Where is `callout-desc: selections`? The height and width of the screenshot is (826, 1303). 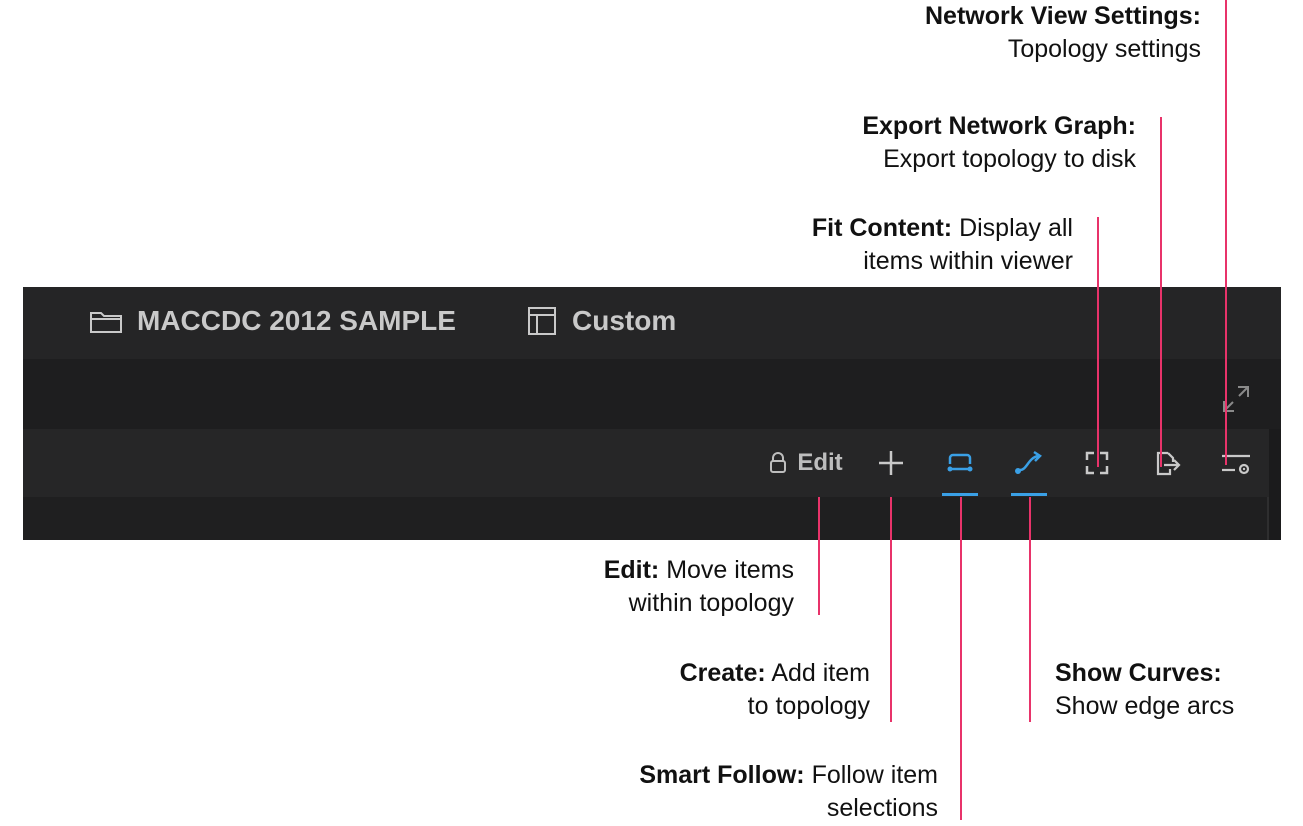
callout-desc: selections is located at coordinates (882, 808).